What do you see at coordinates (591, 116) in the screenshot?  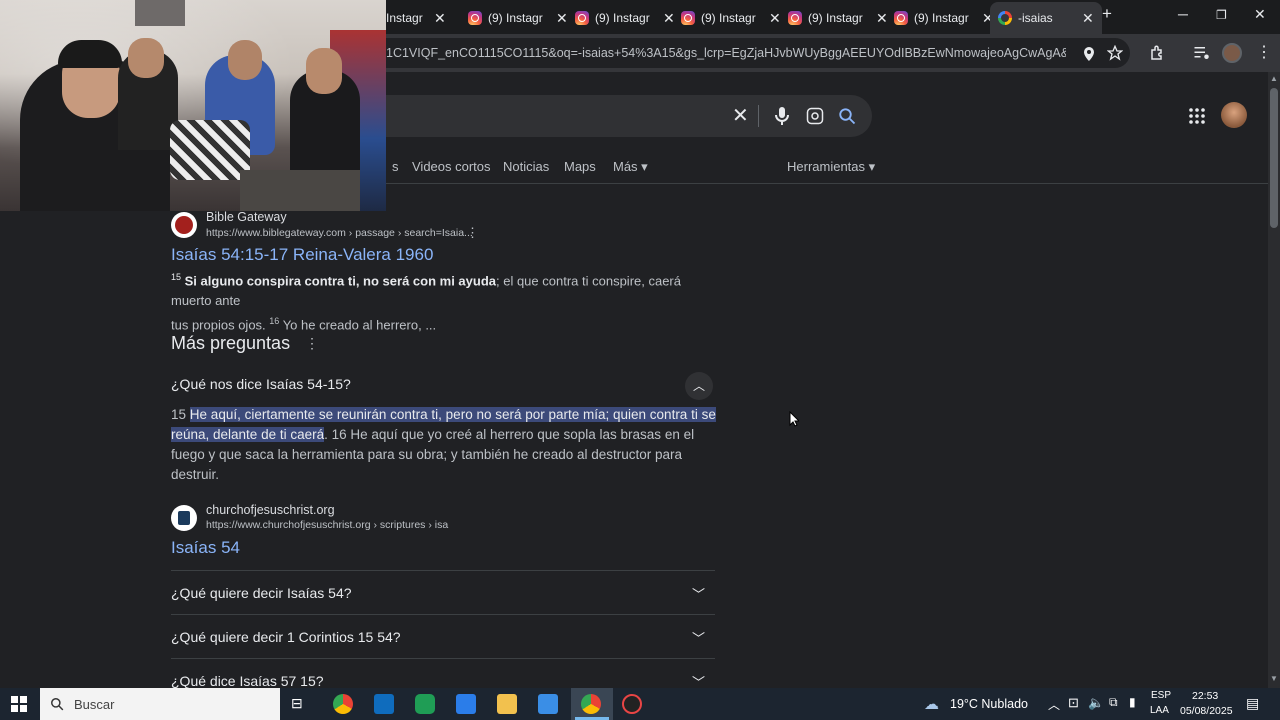 I see `search-input: ✕` at bounding box center [591, 116].